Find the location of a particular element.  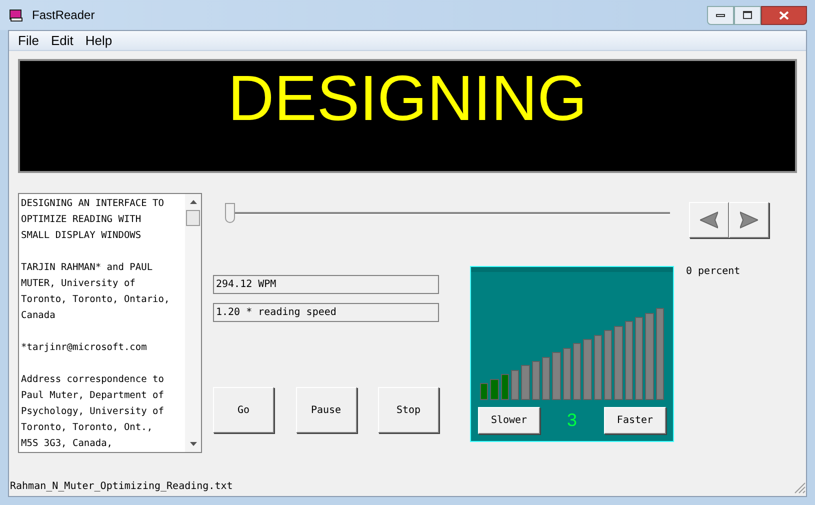

minimize-button is located at coordinates (720, 15).